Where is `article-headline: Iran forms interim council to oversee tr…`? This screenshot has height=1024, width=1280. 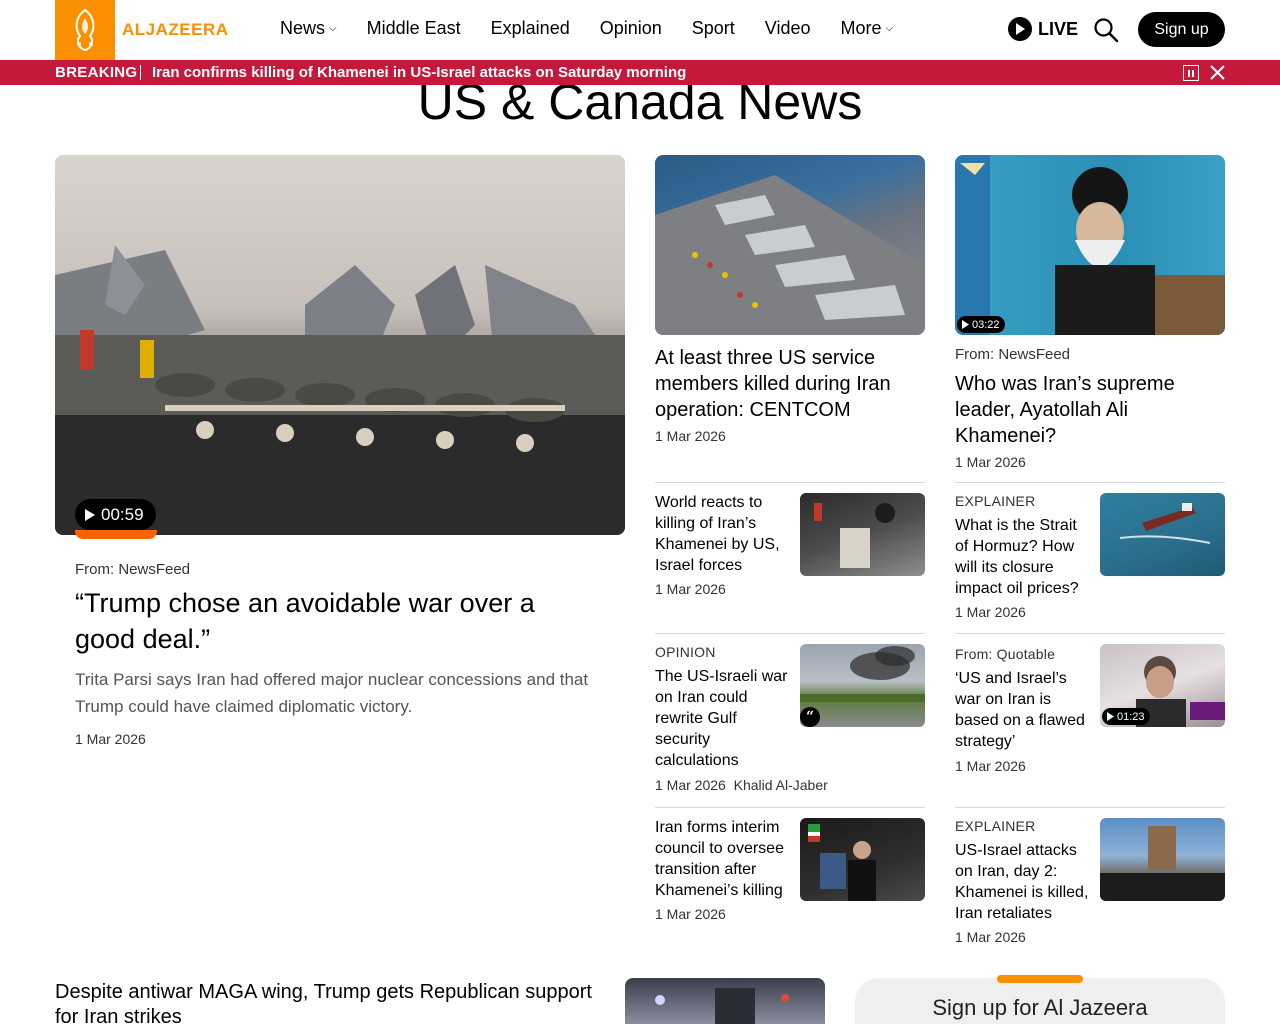 article-headline: Iran forms interim council to oversee tr… is located at coordinates (723, 859).